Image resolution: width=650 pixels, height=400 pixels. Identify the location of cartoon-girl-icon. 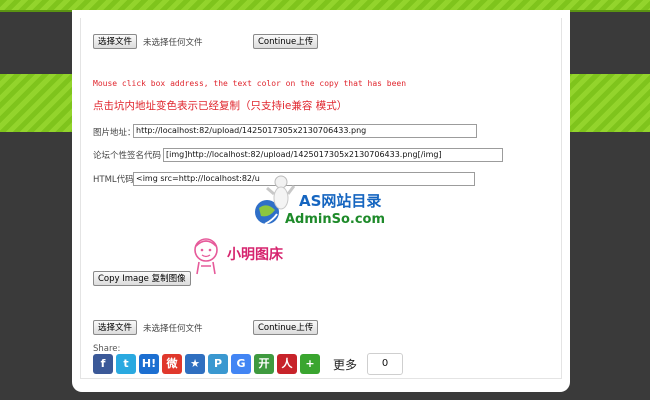
(206, 256).